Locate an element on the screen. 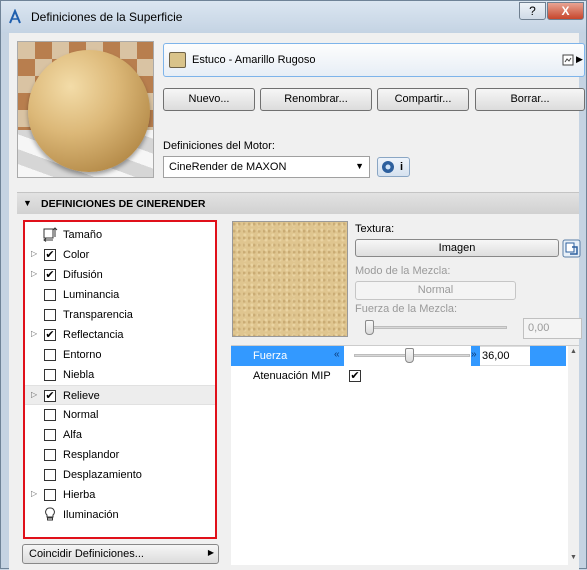 This screenshot has width=587, height=570. channel-label: Luminancia is located at coordinates (91, 295).